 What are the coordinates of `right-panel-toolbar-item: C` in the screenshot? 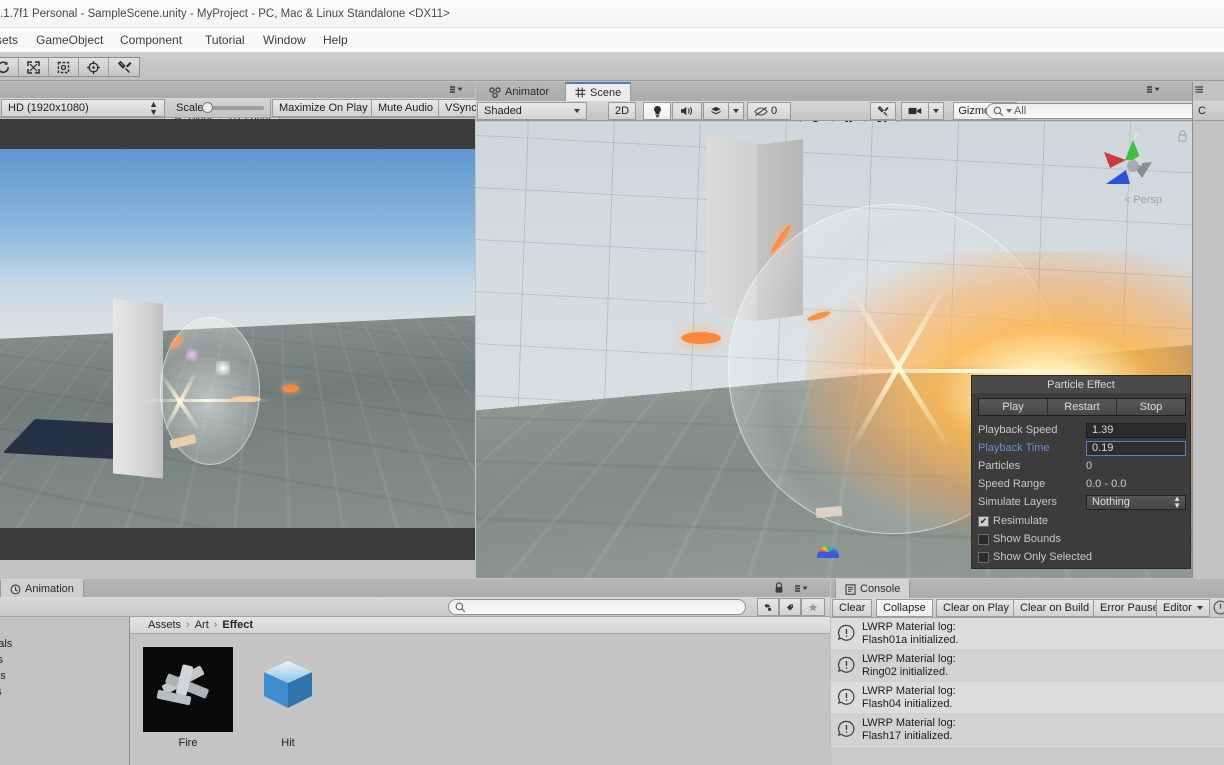 It's located at (1208, 111).